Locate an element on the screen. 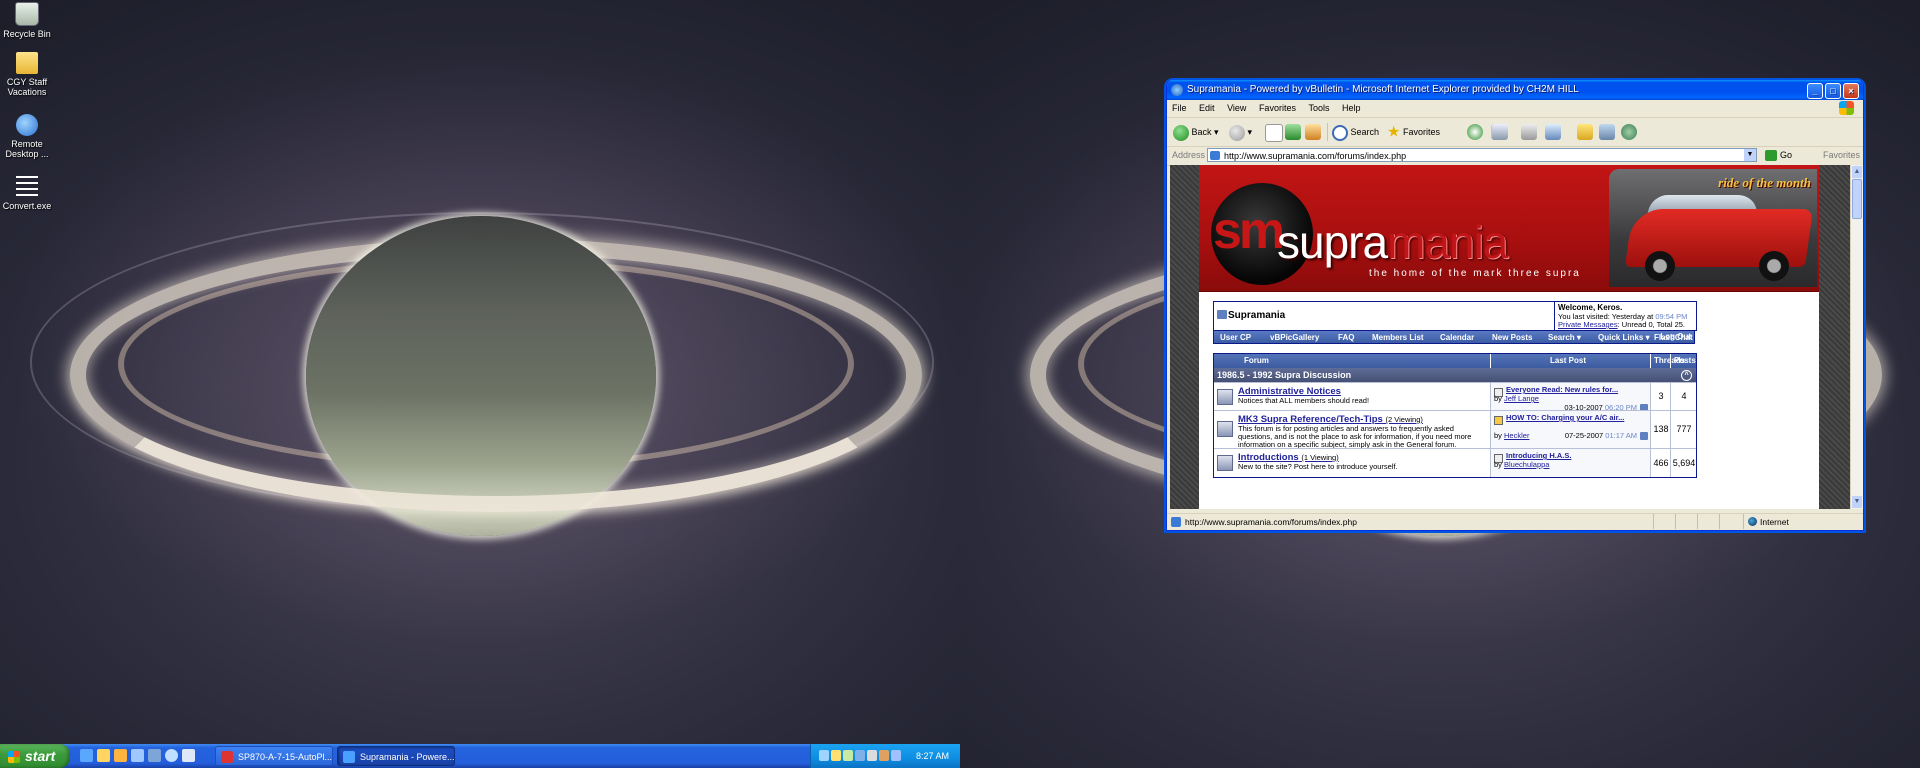 The height and width of the screenshot is (768, 1920). security-tray-icon is located at coordinates (836, 755).